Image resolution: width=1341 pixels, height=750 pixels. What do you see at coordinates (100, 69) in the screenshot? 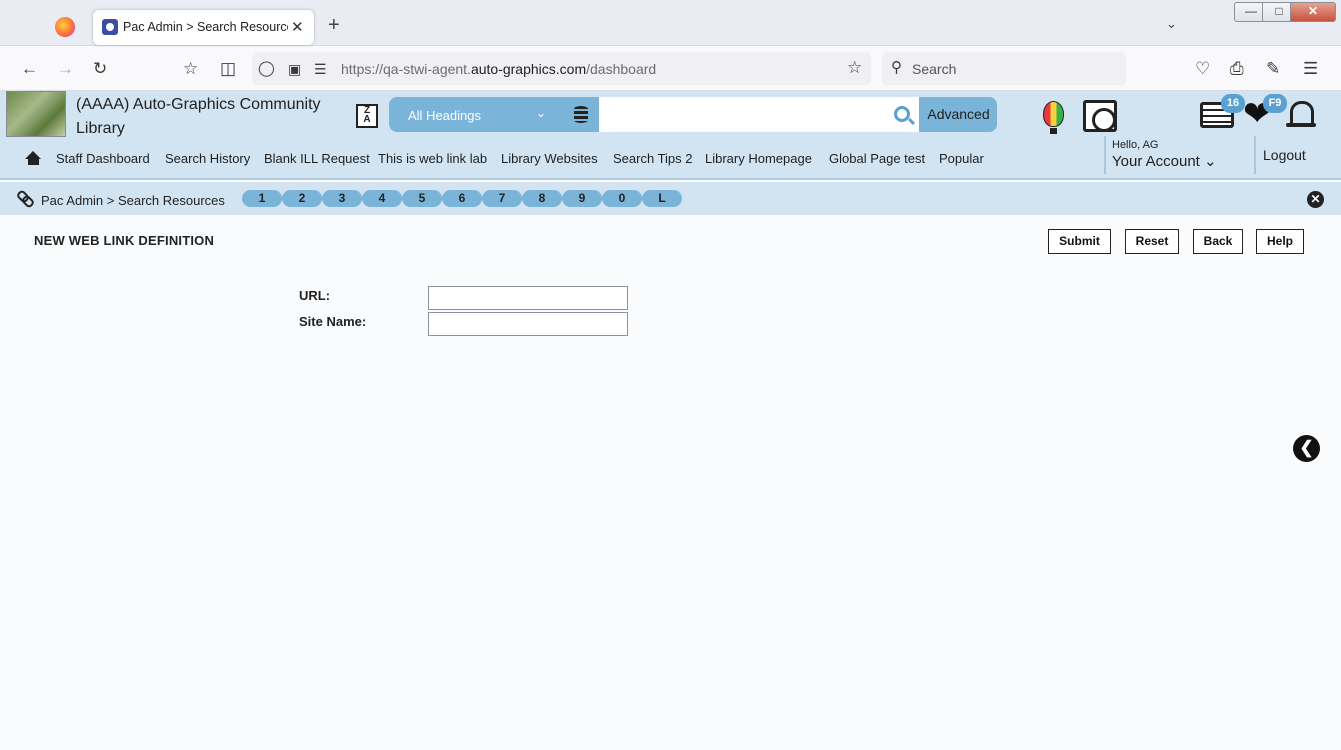
I see `reload-icon: ↻` at bounding box center [100, 69].